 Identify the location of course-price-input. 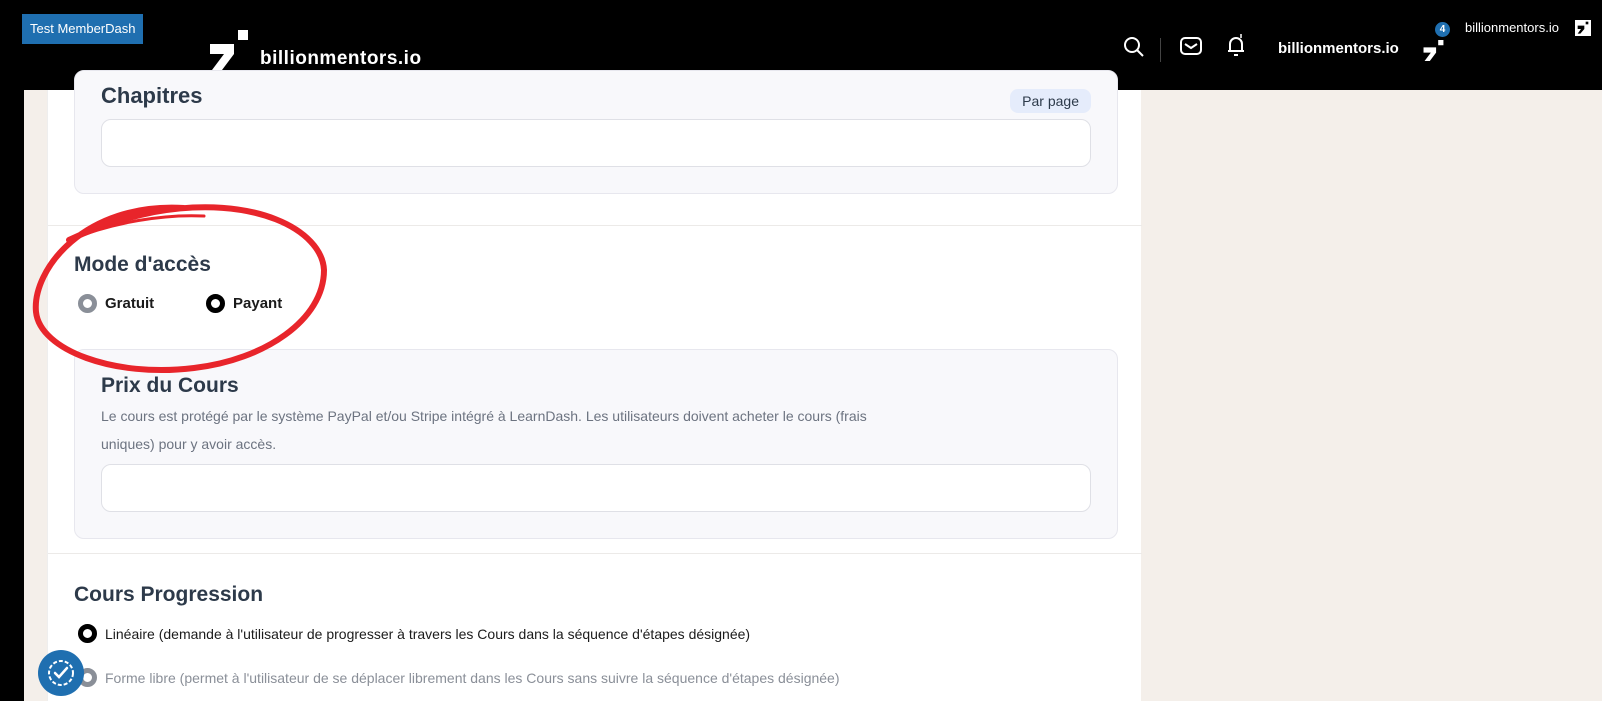
(596, 488).